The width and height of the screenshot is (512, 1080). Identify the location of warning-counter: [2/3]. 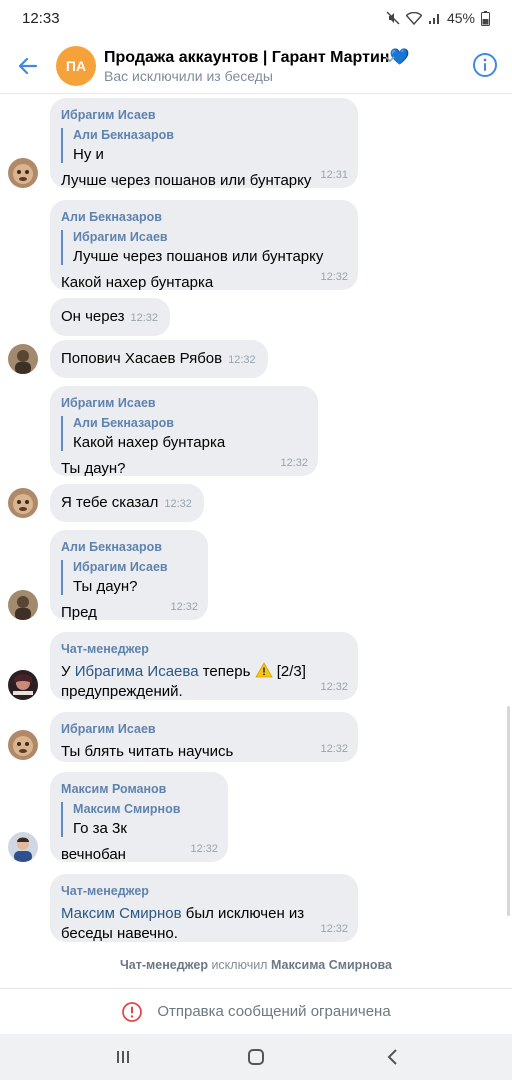
(291, 671).